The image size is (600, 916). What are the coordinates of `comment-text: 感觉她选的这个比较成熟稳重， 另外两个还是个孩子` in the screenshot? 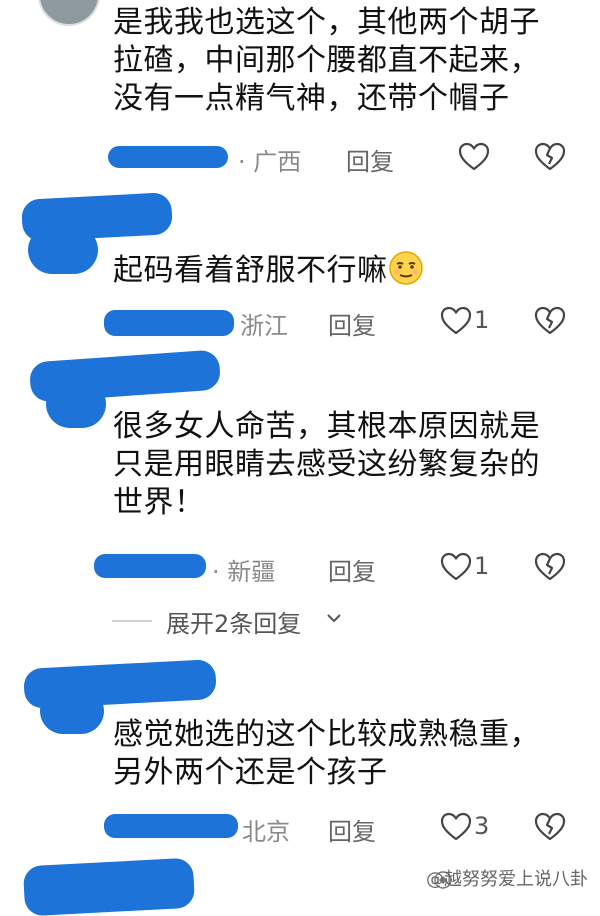 It's located at (326, 754).